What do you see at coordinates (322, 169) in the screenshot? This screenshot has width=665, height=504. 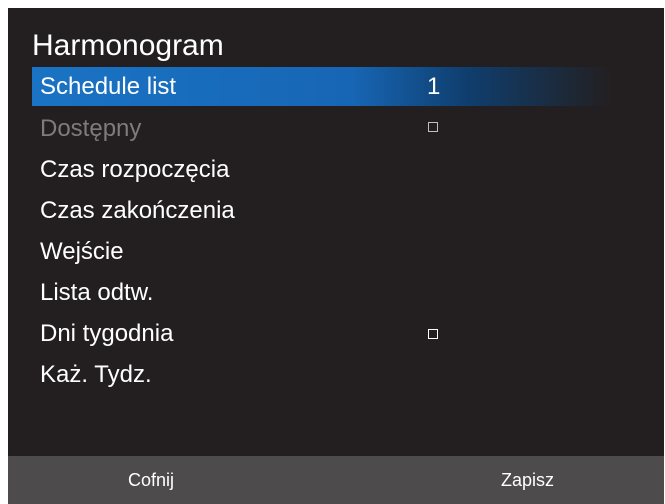 I see `menu-item-start-time: Czas rozpoczęcia` at bounding box center [322, 169].